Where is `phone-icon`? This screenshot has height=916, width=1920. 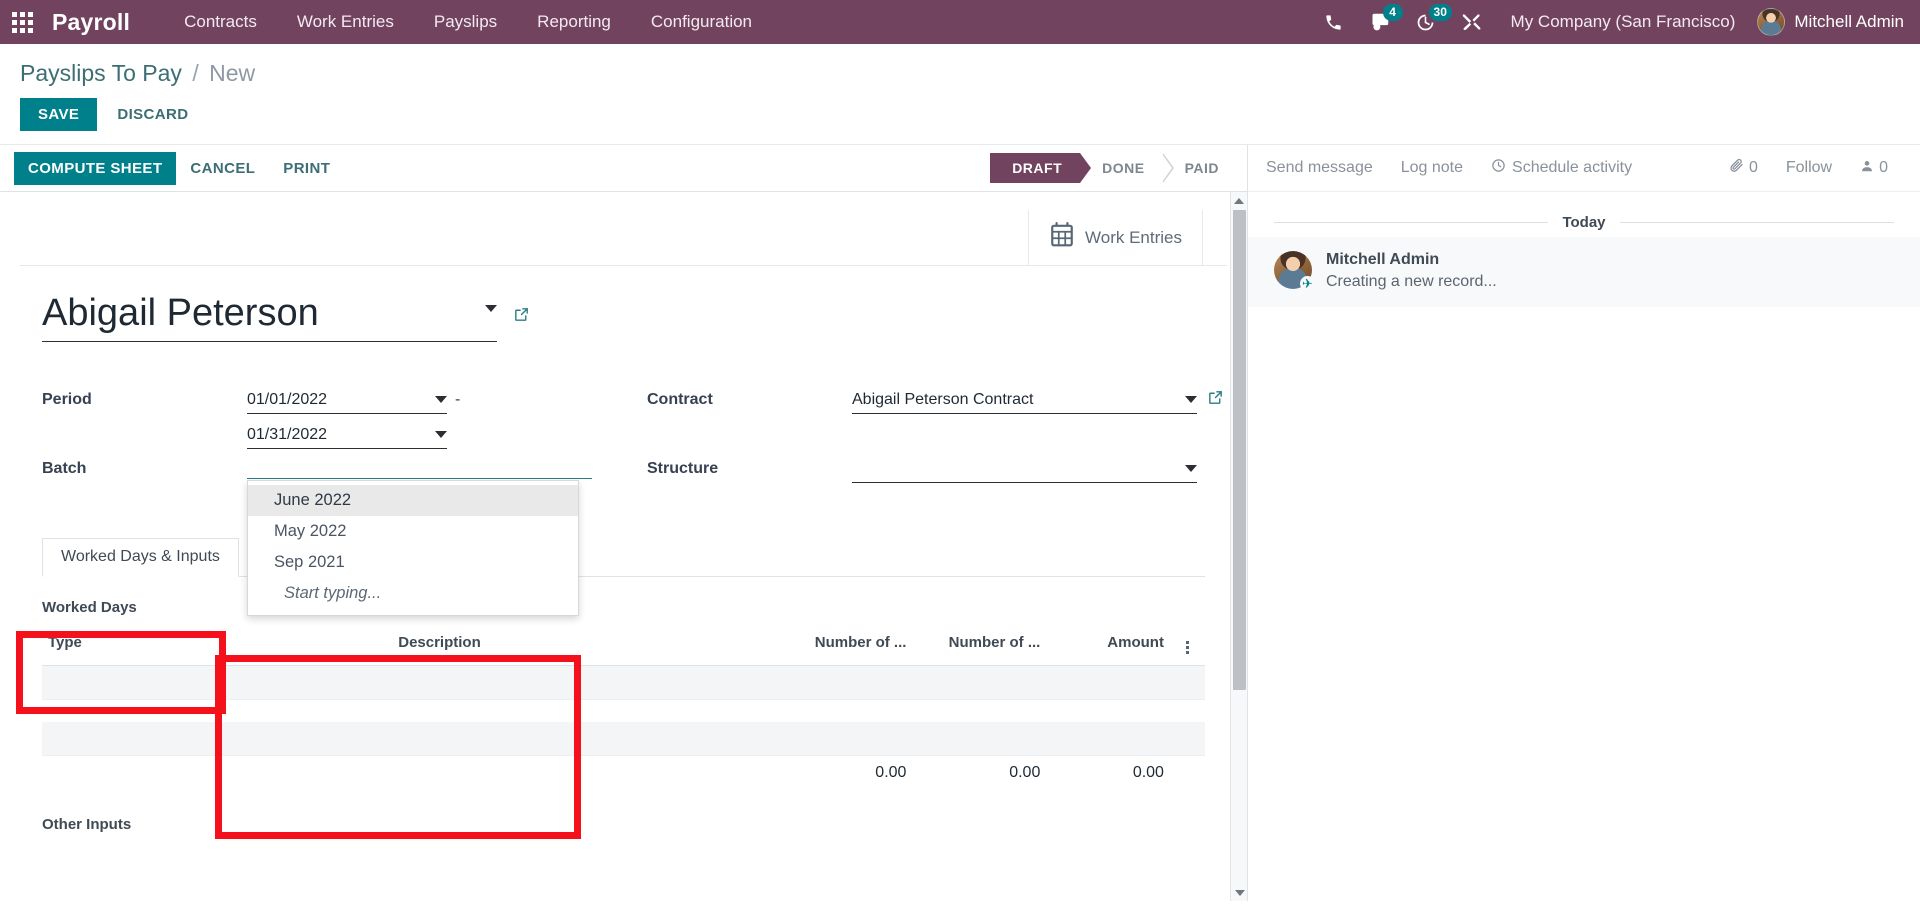
phone-icon is located at coordinates (1334, 22).